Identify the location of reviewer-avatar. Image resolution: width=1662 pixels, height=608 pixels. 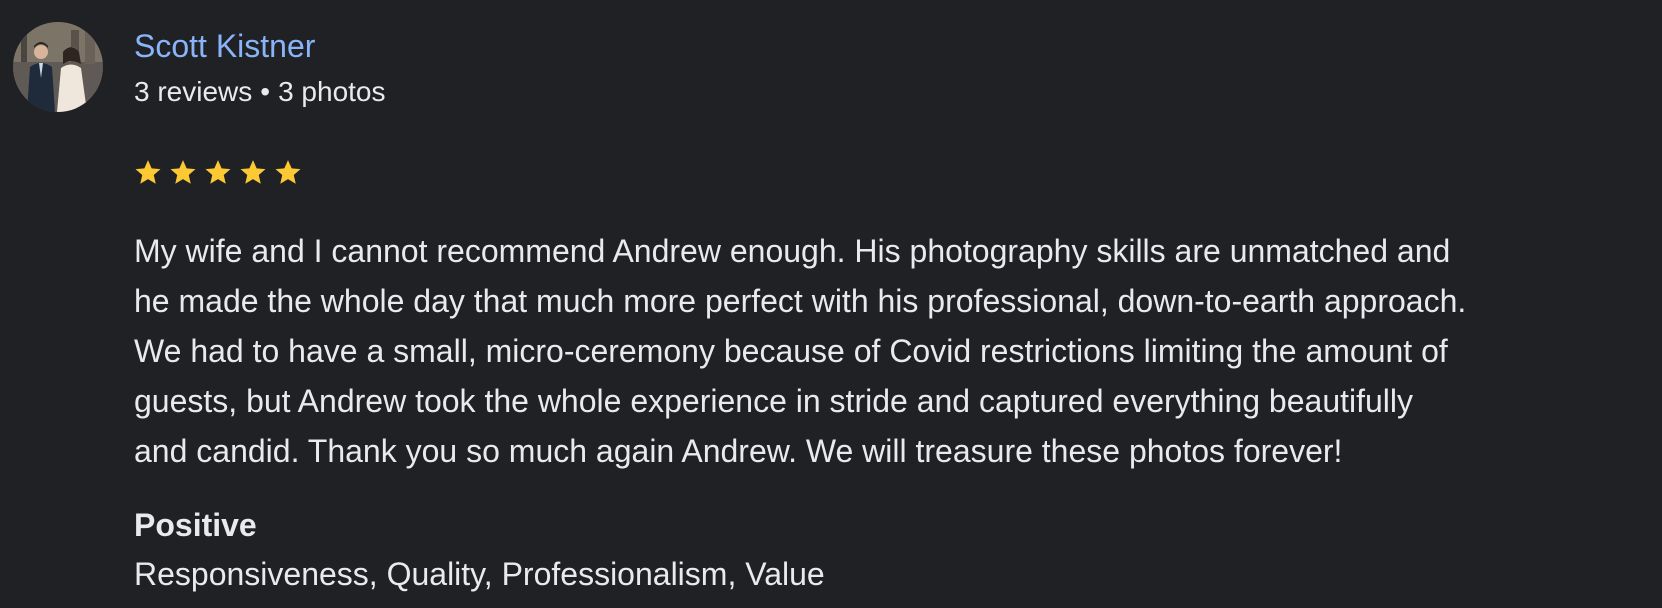
(58, 67).